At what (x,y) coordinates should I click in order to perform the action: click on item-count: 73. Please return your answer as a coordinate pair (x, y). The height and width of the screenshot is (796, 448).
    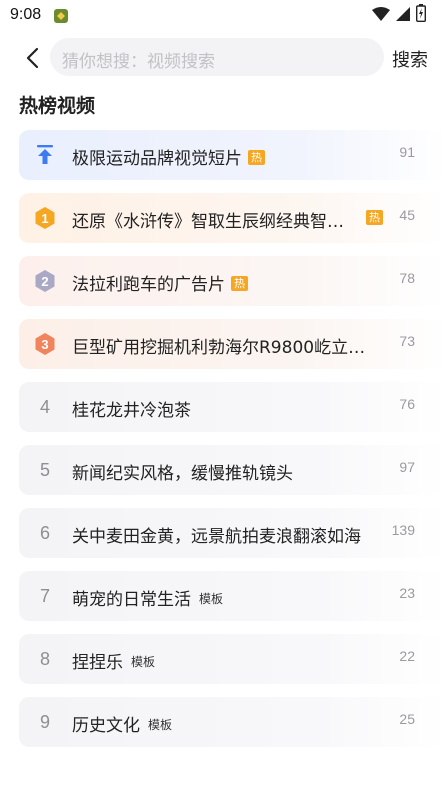
    Looking at the image, I should click on (407, 341).